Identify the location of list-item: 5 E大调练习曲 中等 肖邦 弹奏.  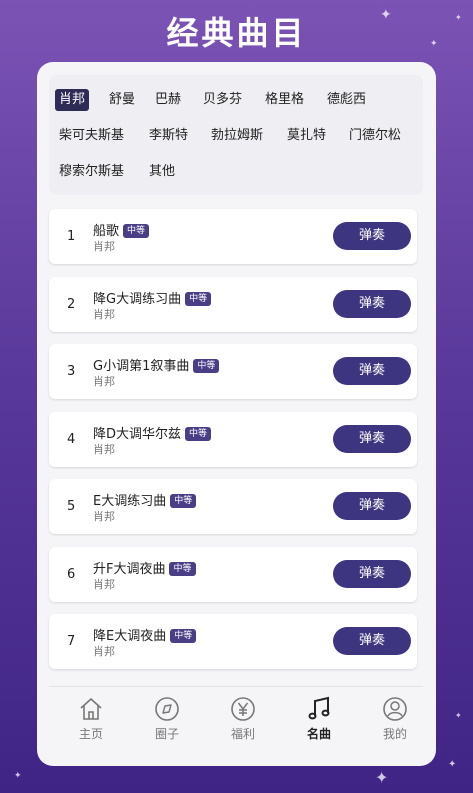
(233, 506).